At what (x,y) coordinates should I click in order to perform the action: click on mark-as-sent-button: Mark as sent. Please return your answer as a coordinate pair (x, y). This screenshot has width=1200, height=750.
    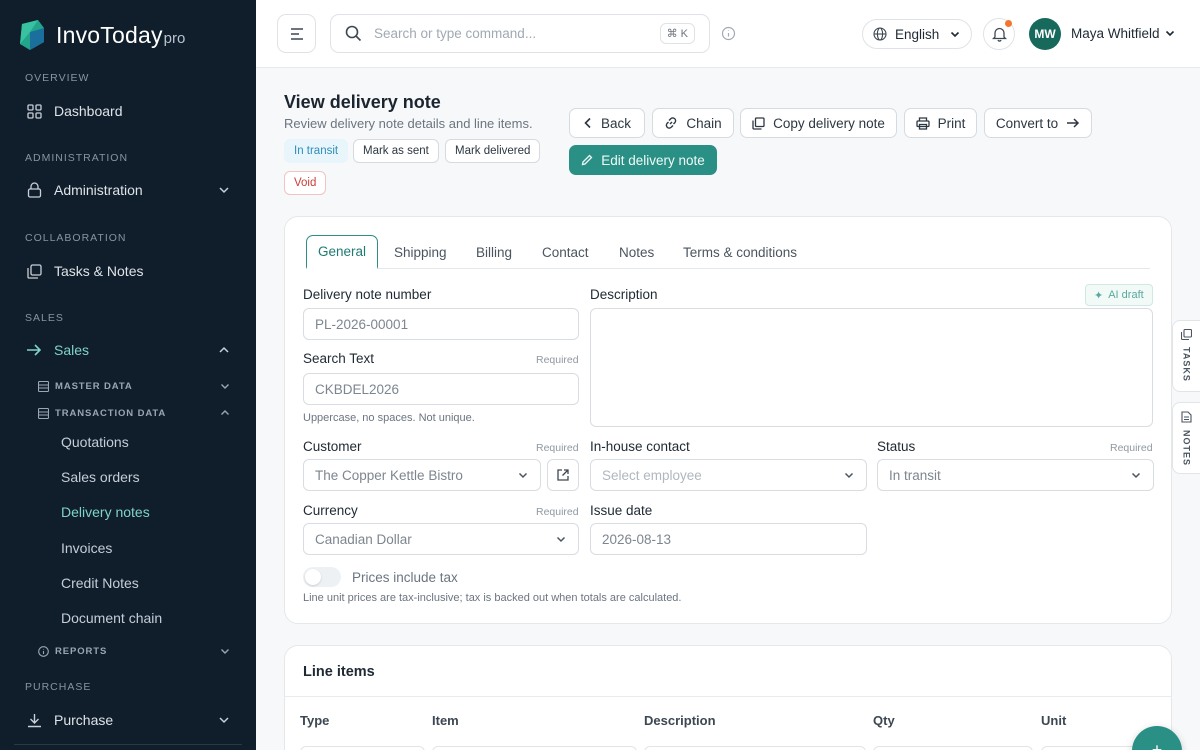
    Looking at the image, I should click on (396, 151).